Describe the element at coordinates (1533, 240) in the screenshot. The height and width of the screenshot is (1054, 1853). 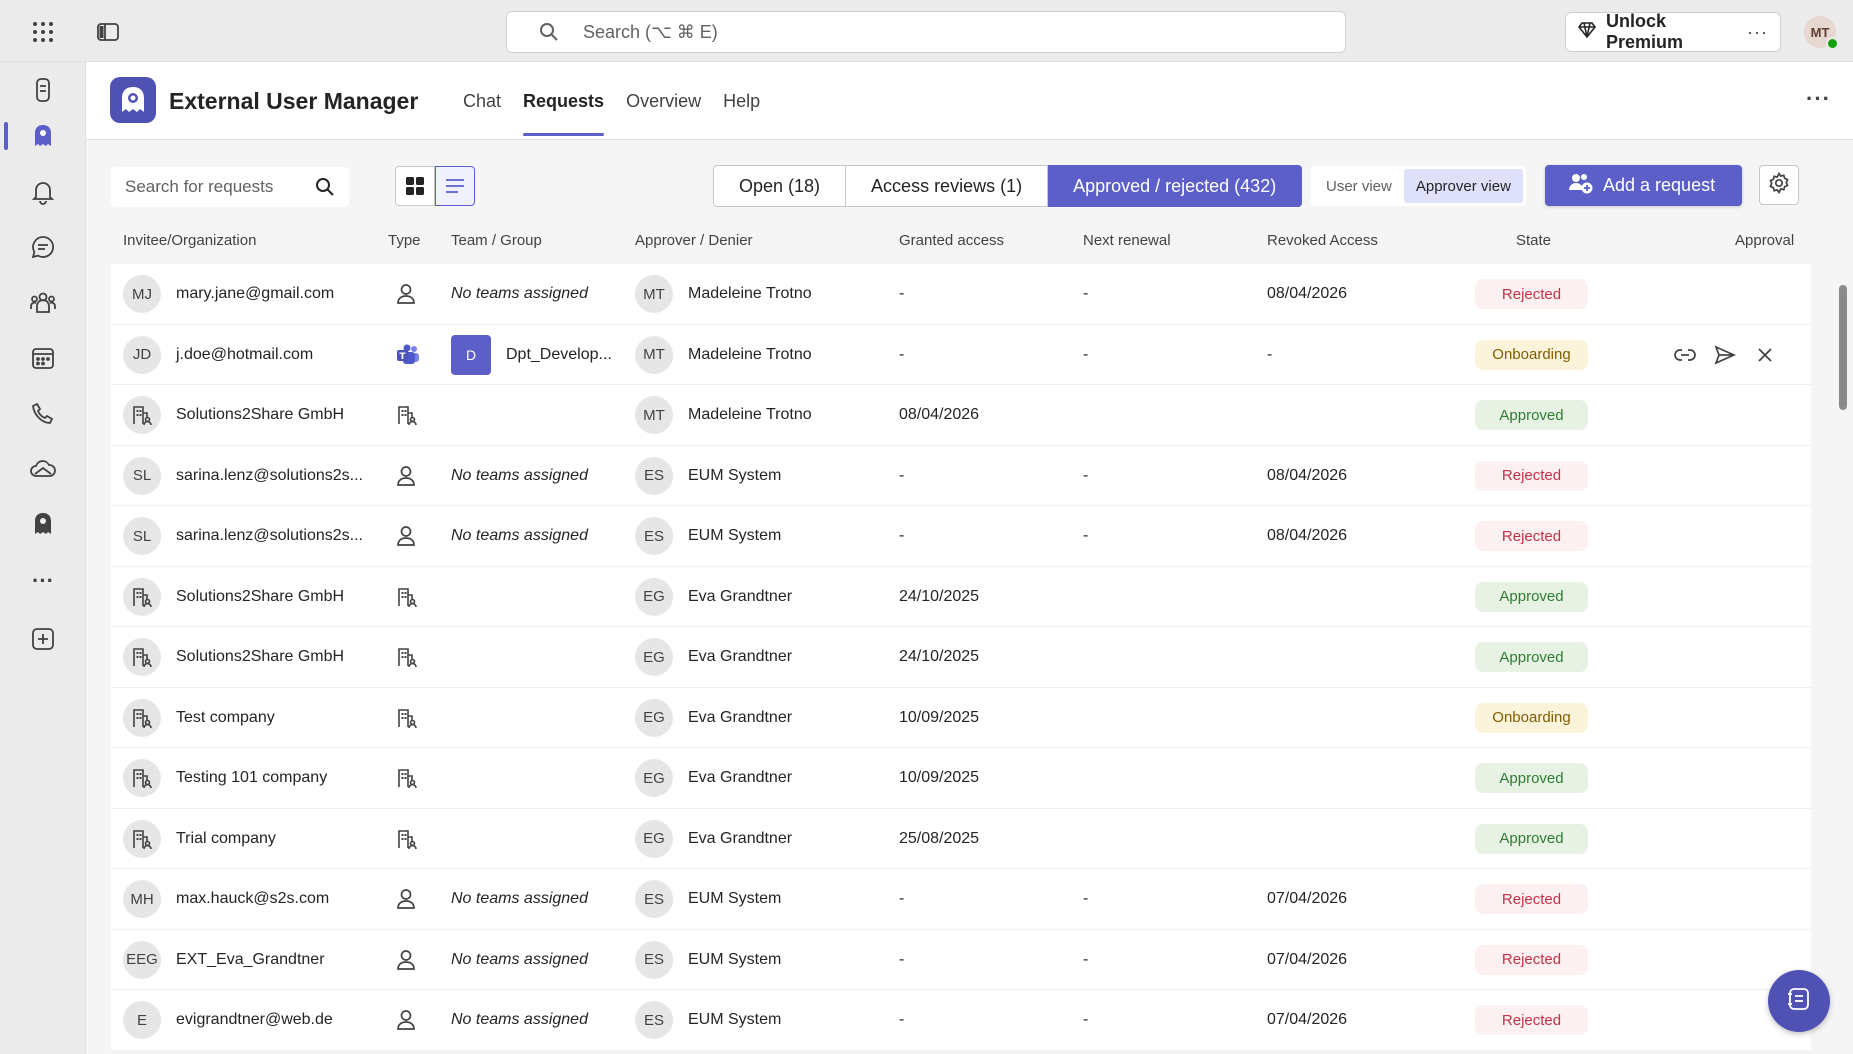
I see `col-state: State` at that location.